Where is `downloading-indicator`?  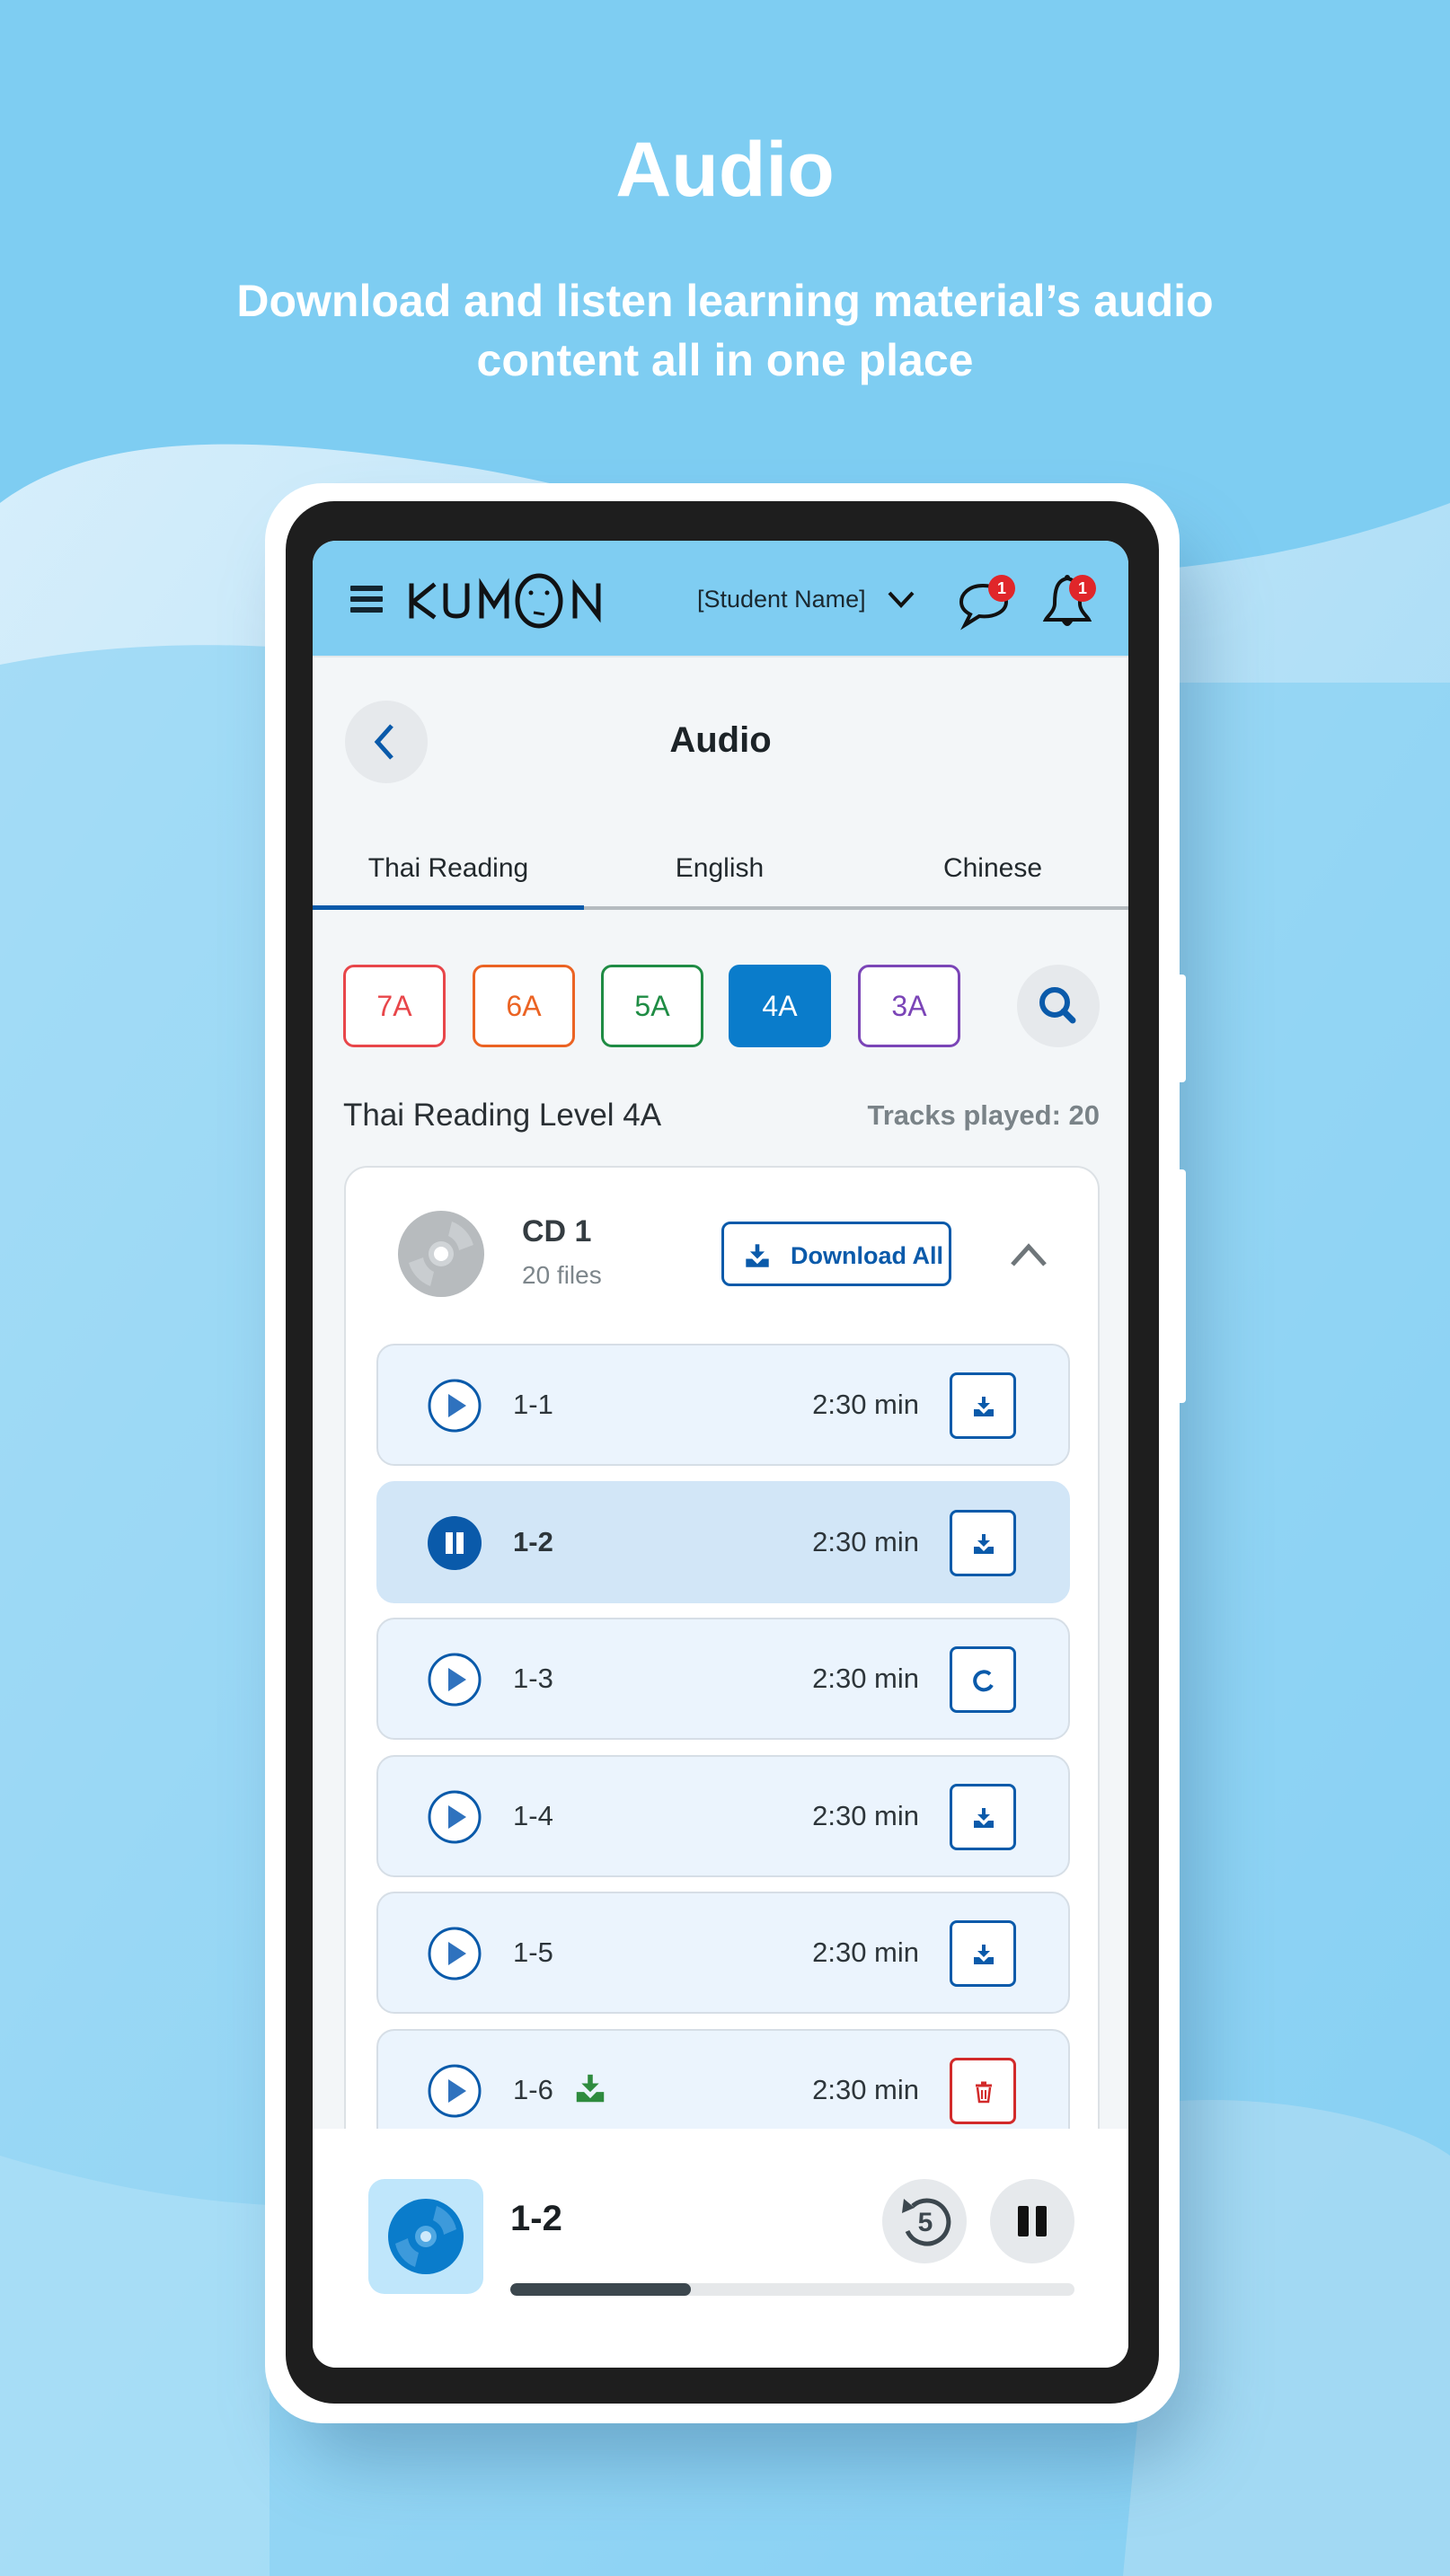 downloading-indicator is located at coordinates (983, 1679).